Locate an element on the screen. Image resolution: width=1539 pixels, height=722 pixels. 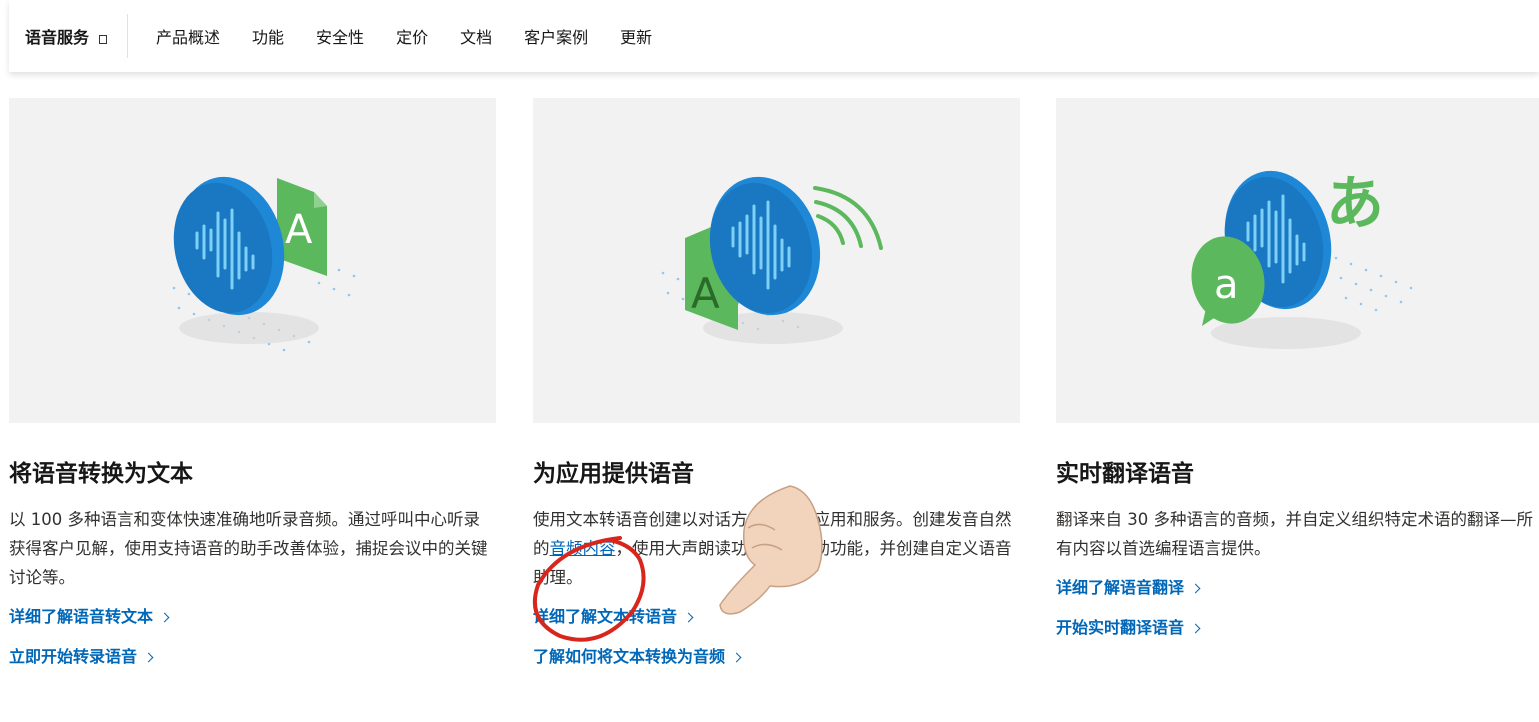
top-nav: 语音服务 产品概述 功能 安全性 定价 文档 客户案例 更新 is located at coordinates (774, 36).